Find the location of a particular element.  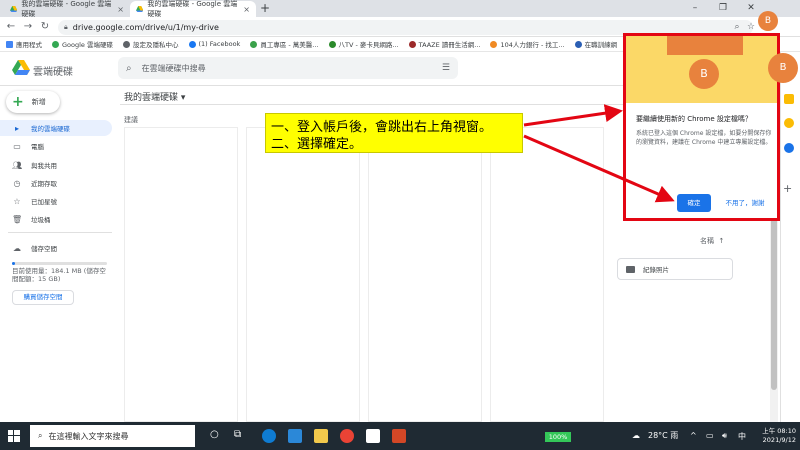

clock-date: 2021/9/12 is located at coordinates (779, 440).